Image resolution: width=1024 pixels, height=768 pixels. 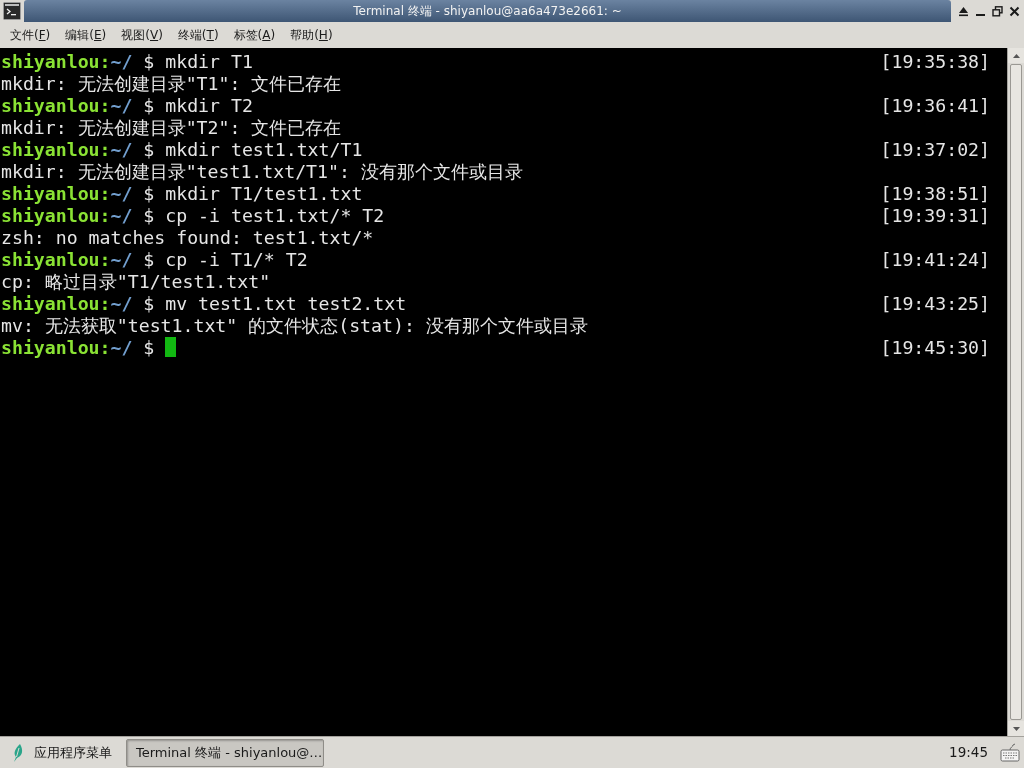 I want to click on triangle-icon, so click(x=963, y=11).